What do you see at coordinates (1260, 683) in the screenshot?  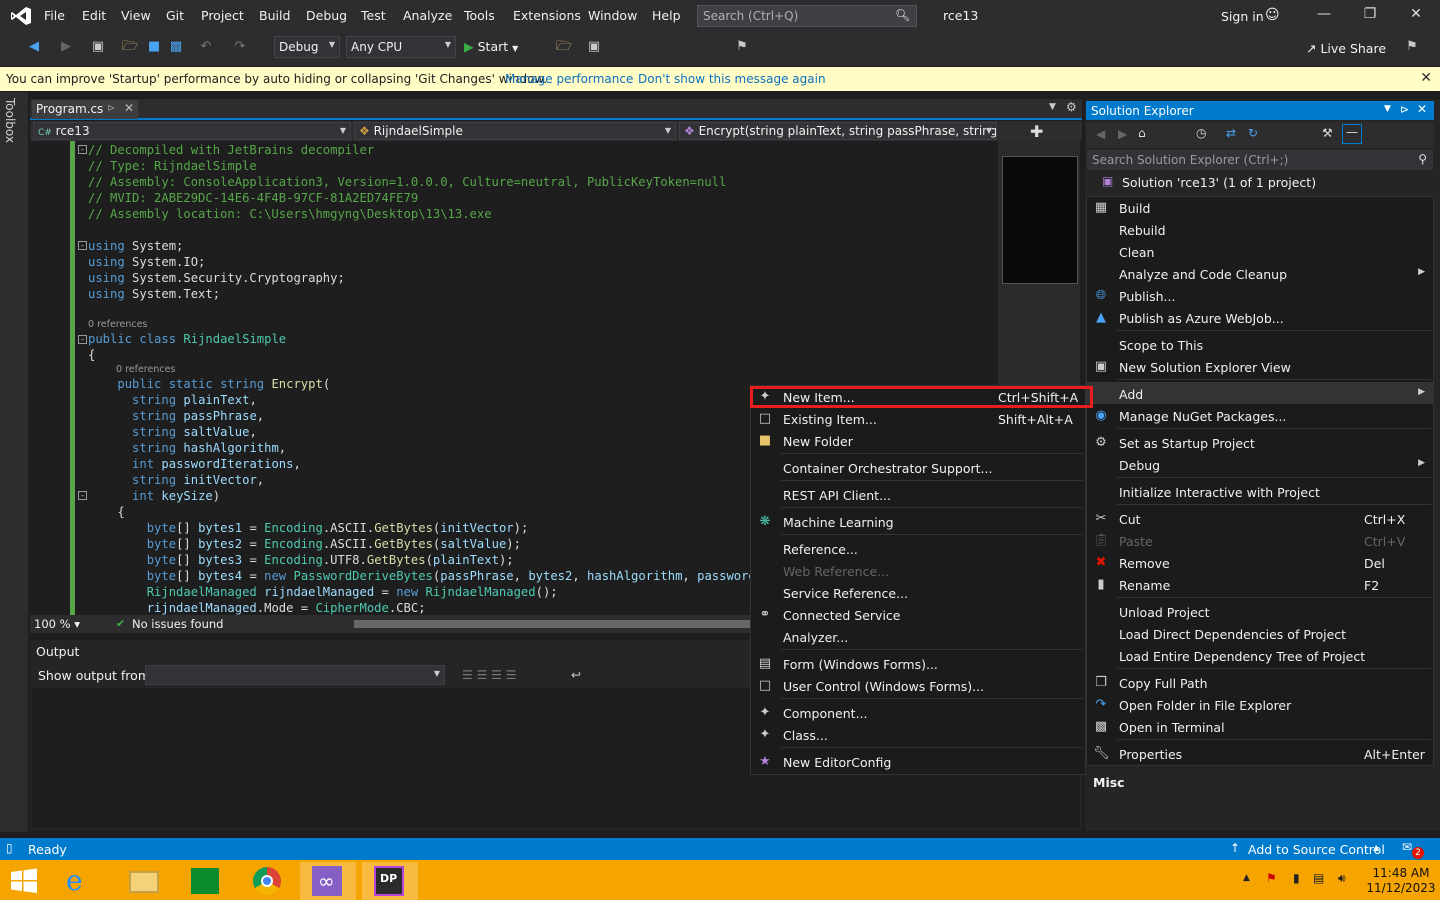 I see `menu-item-copy-full-path: ❐ Copy Full Path` at bounding box center [1260, 683].